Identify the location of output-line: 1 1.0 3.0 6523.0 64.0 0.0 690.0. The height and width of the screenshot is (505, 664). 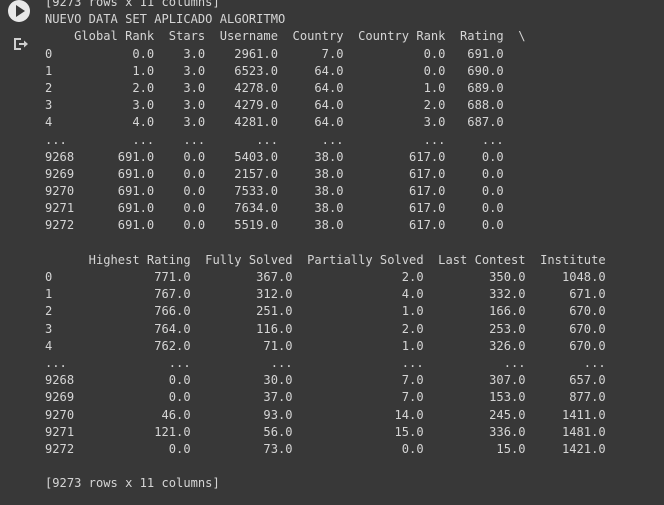
(274, 70).